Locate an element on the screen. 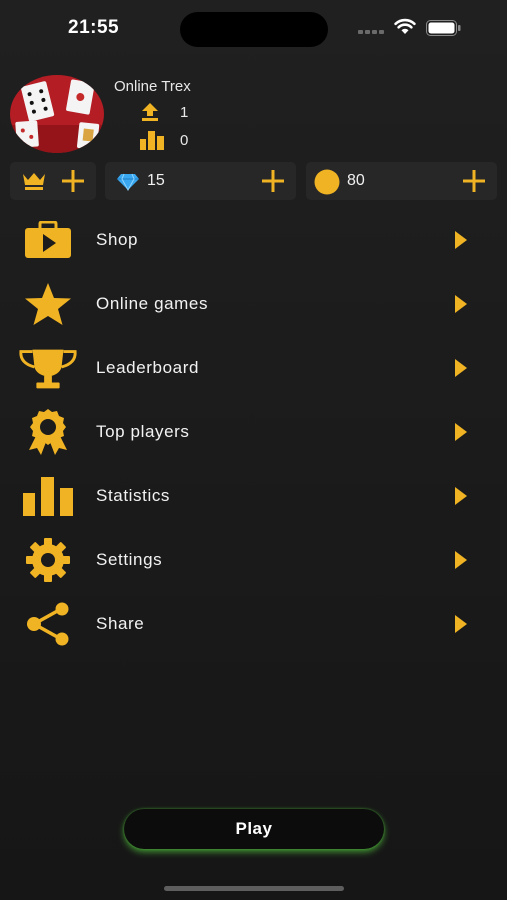 The height and width of the screenshot is (900, 507). rank-stat: 1 is located at coordinates (164, 112).